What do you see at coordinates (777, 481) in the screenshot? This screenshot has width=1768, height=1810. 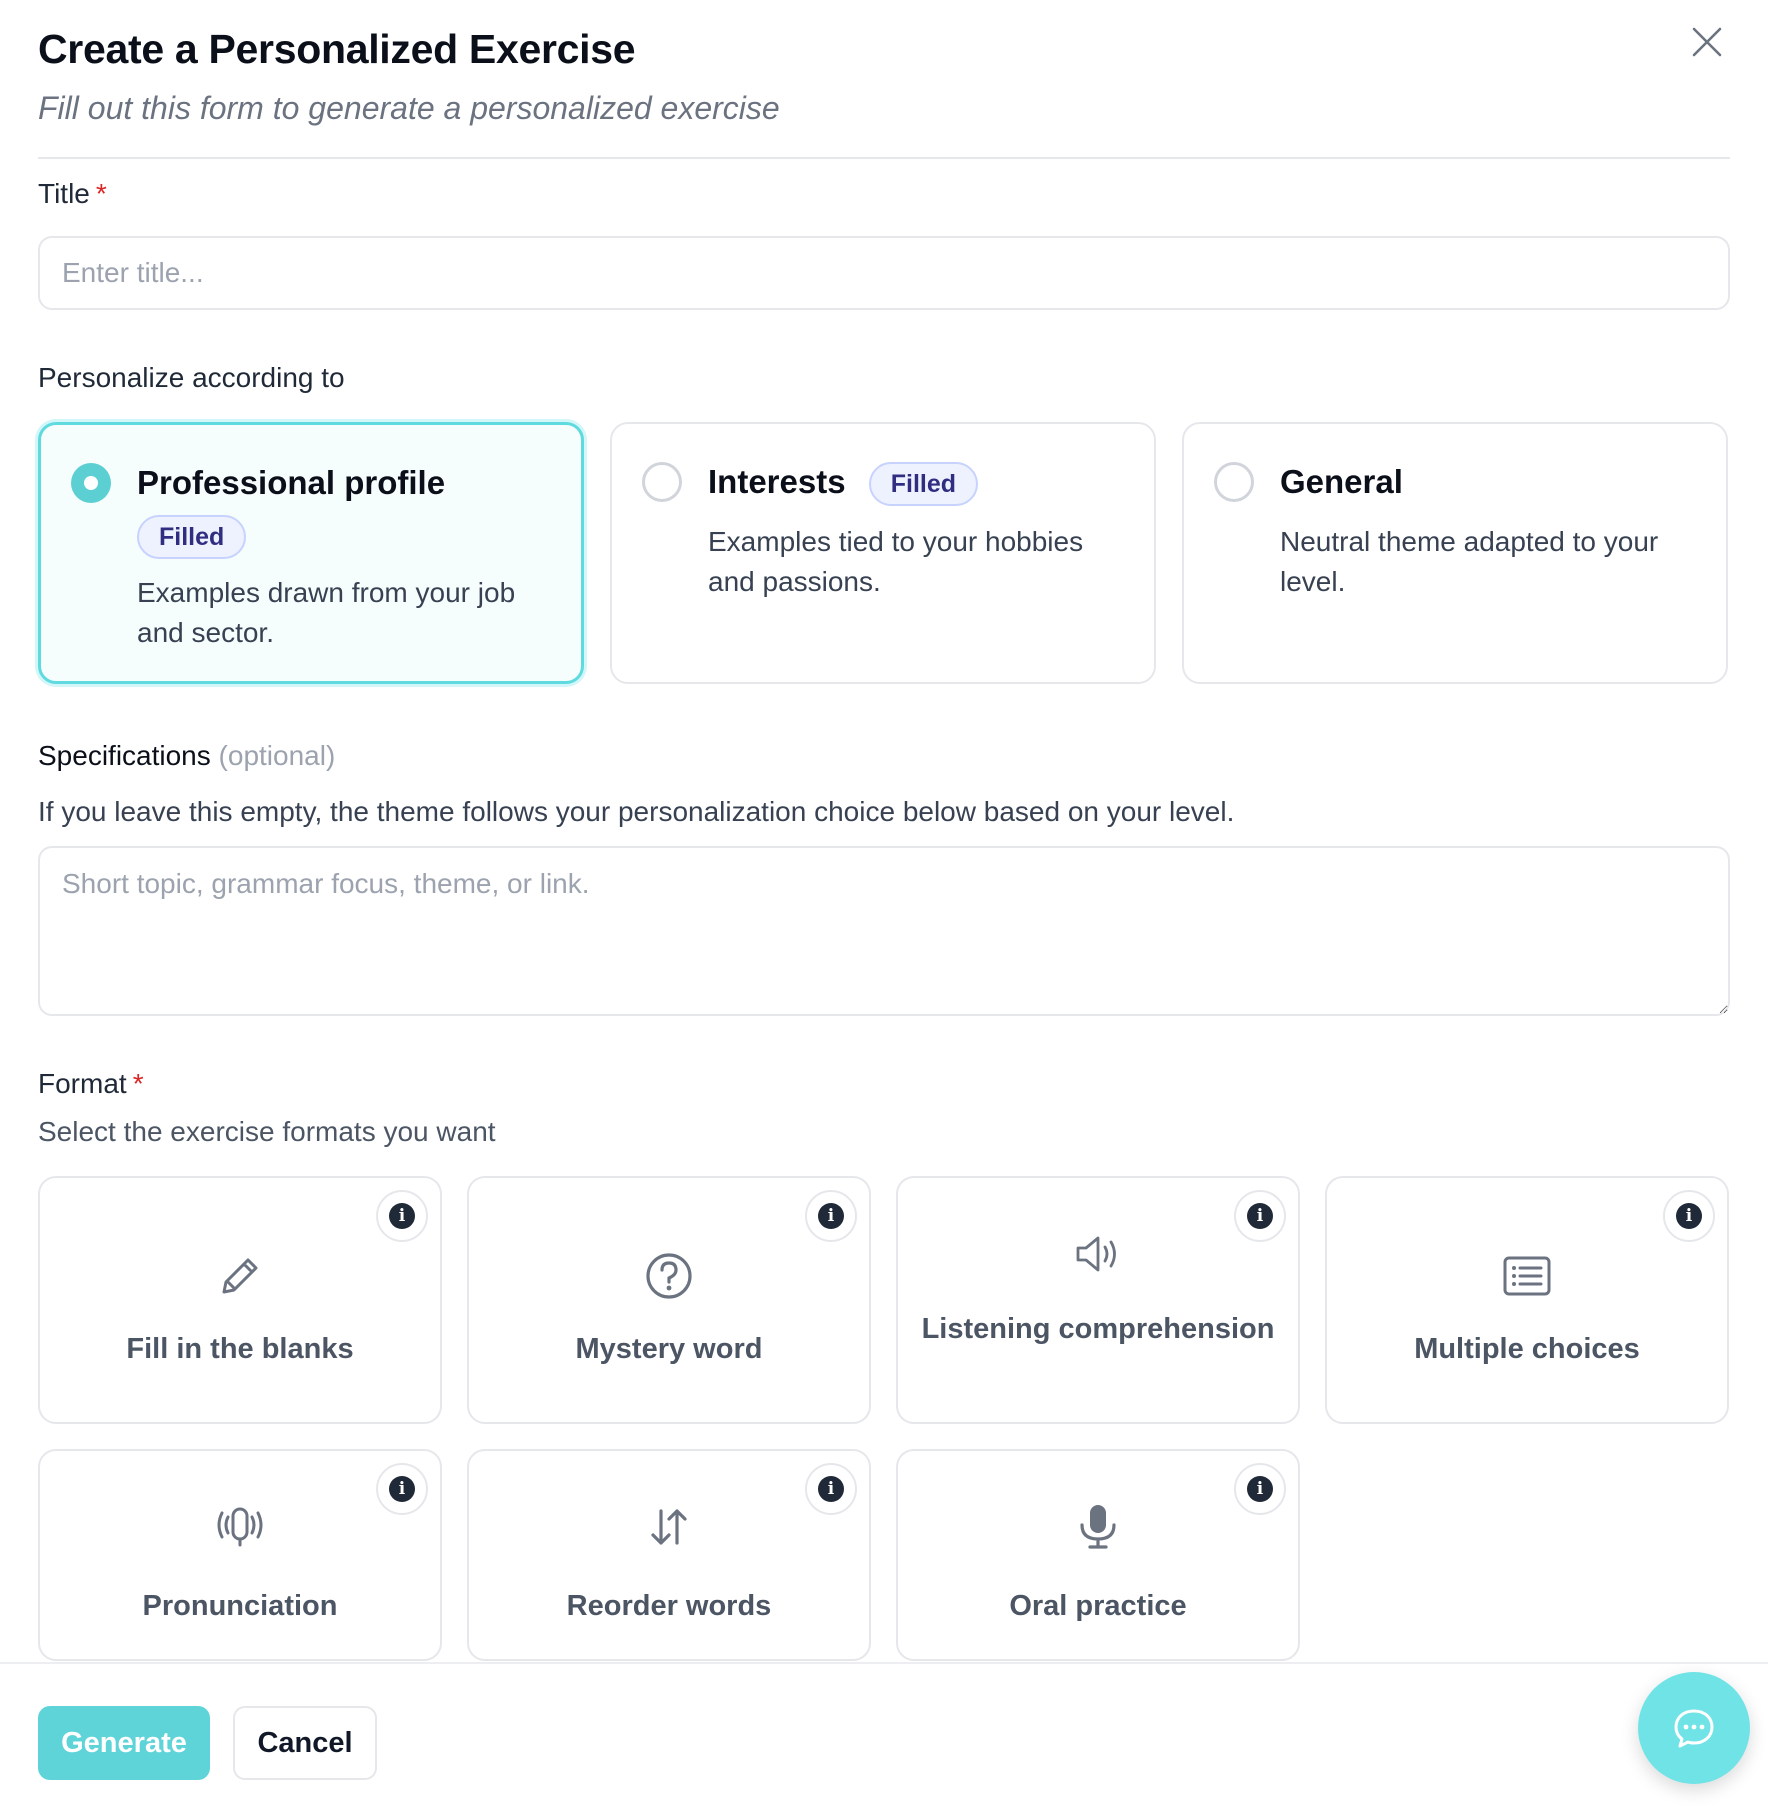 I see `option-title-text: Interests` at bounding box center [777, 481].